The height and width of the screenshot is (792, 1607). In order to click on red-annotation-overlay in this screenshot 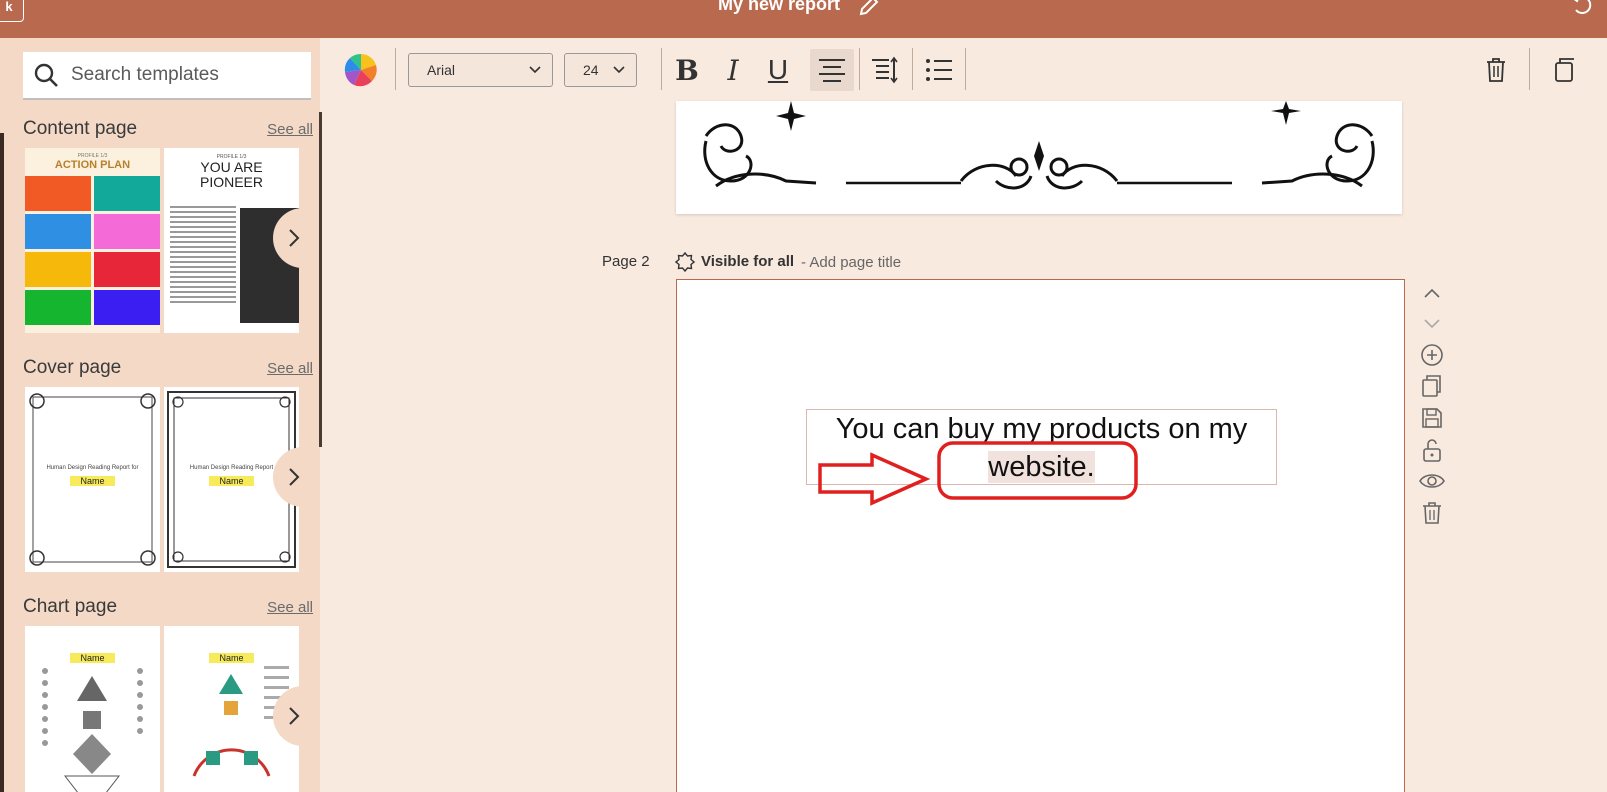, I will do `click(978, 473)`.